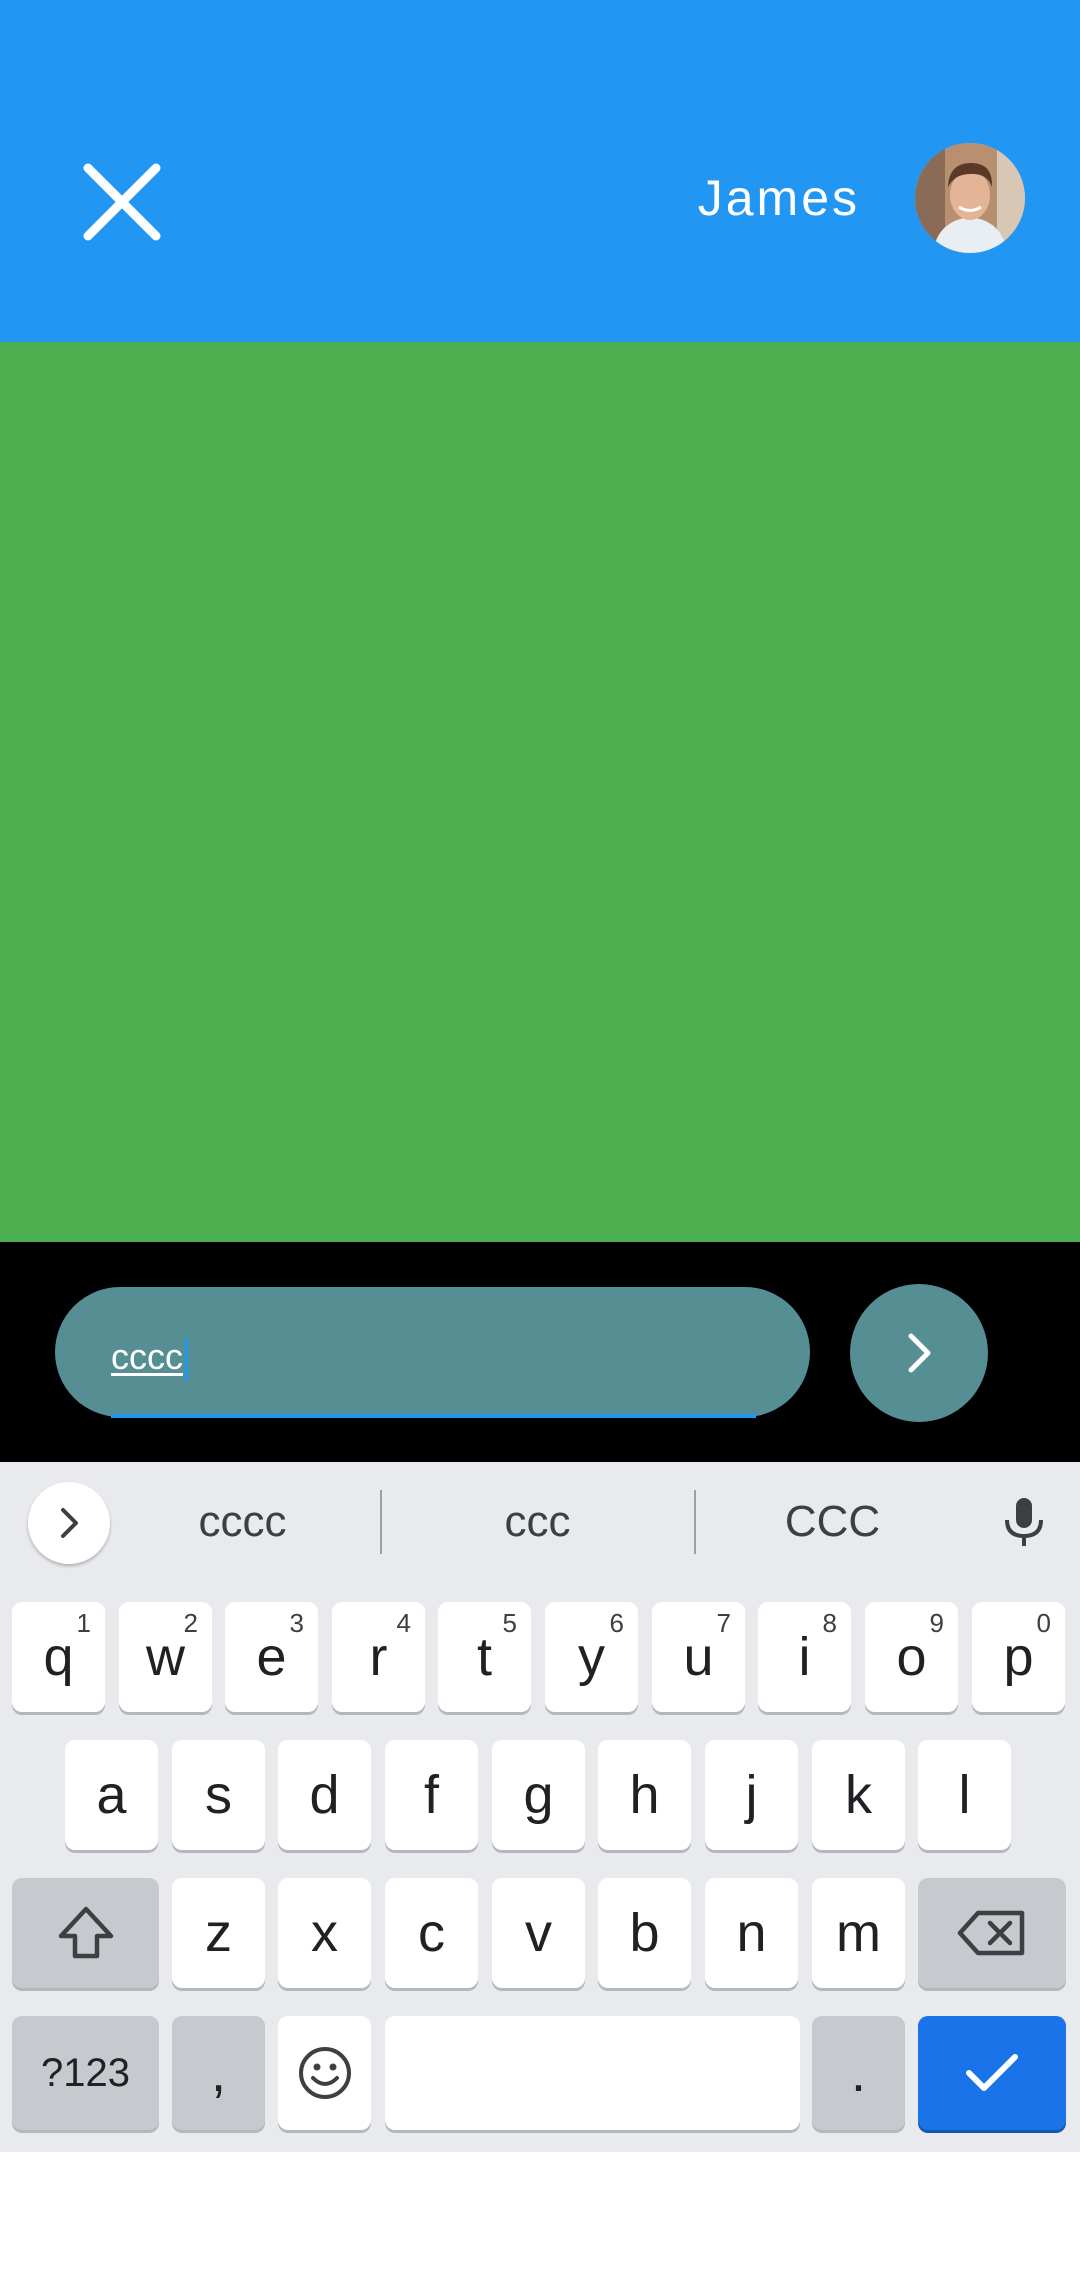 This screenshot has width=1080, height=2280. I want to click on emoji-icon, so click(324, 2073).